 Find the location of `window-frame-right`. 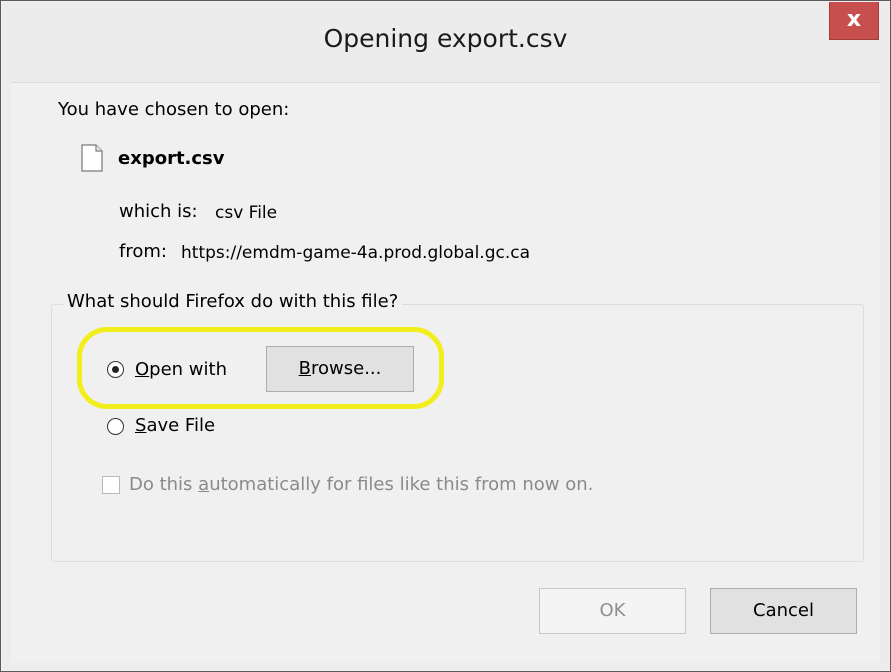

window-frame-right is located at coordinates (884, 376).